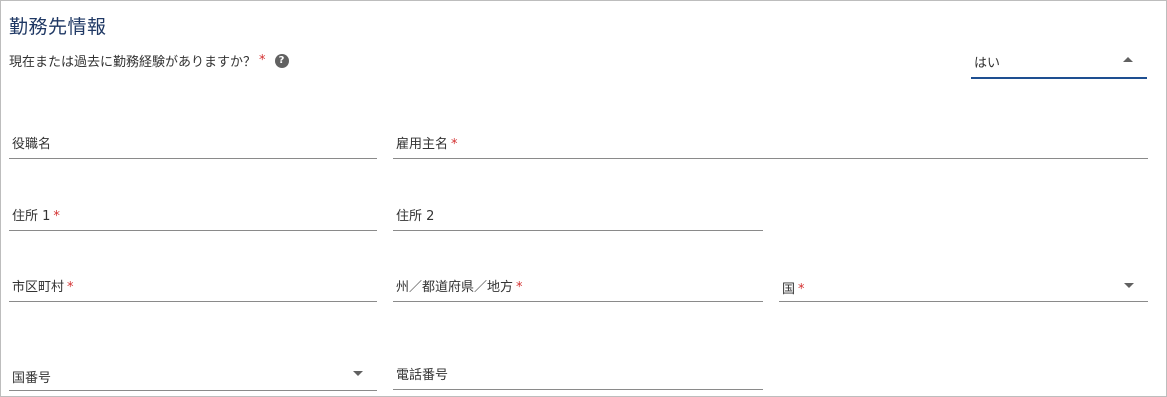  I want to click on question-text: 現在または過去に勤務経験がありますか？, so click(133, 62).